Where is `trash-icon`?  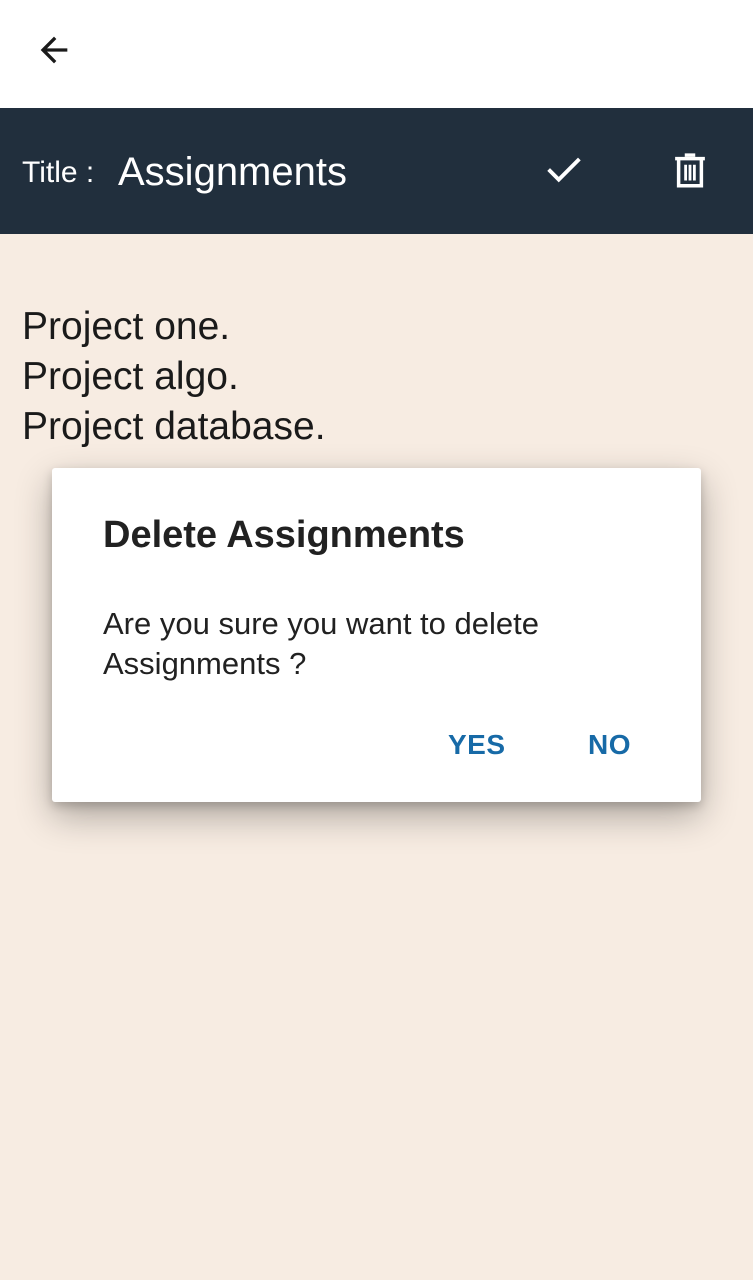
trash-icon is located at coordinates (690, 170).